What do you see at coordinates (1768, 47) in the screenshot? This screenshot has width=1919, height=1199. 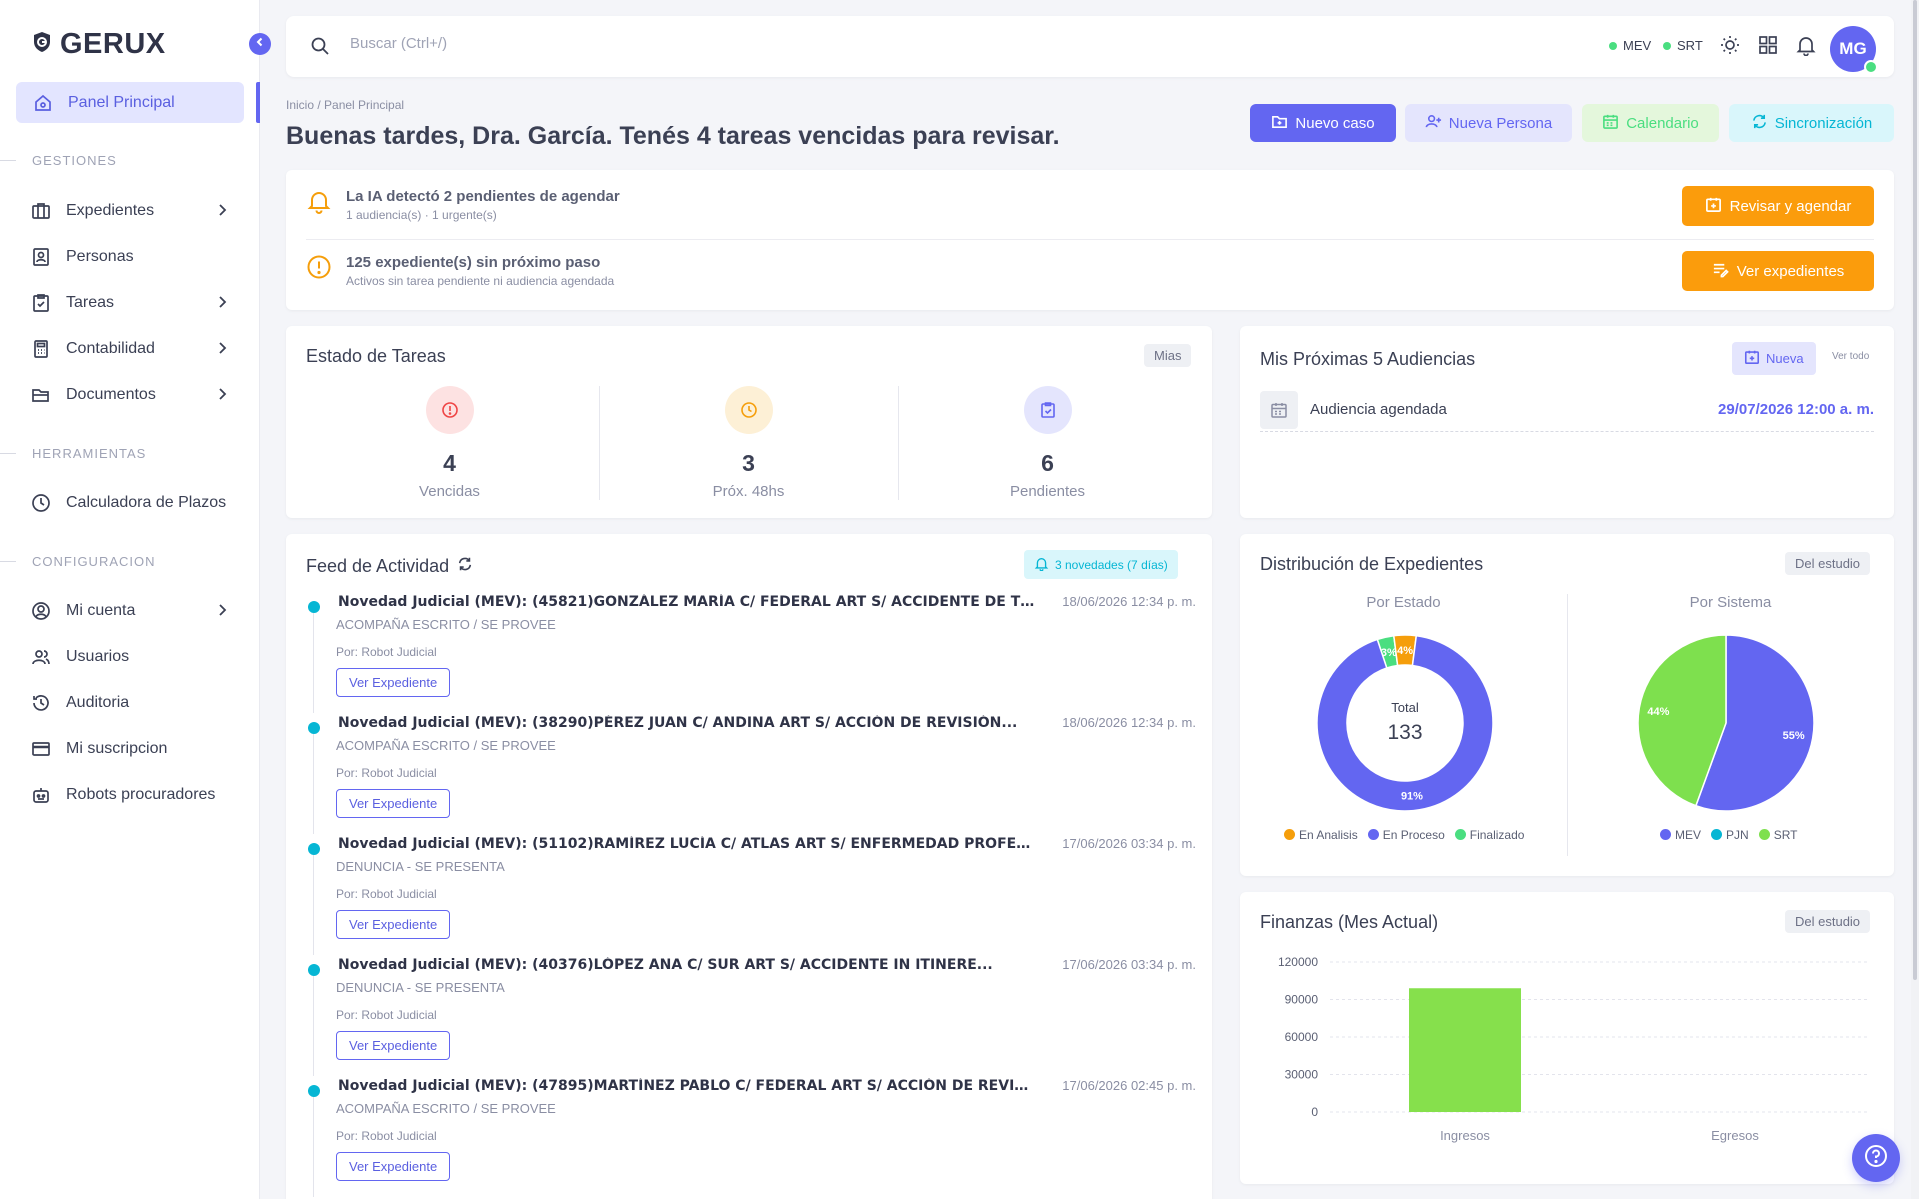 I see `apps-grid-icon` at bounding box center [1768, 47].